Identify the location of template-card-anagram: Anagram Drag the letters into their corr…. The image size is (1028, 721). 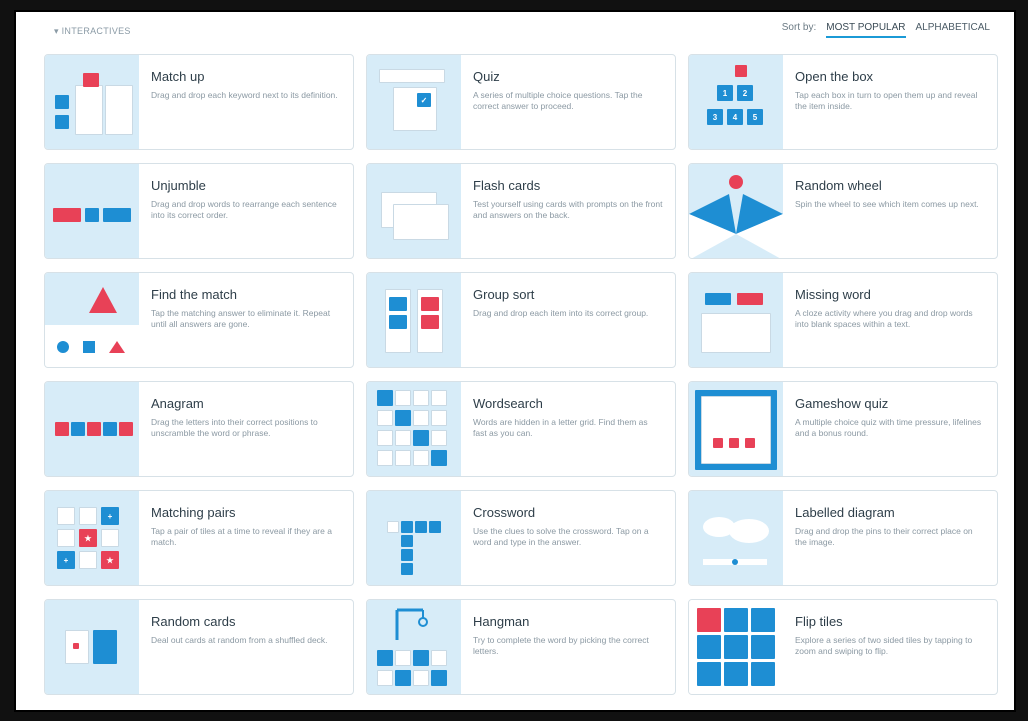
(199, 429).